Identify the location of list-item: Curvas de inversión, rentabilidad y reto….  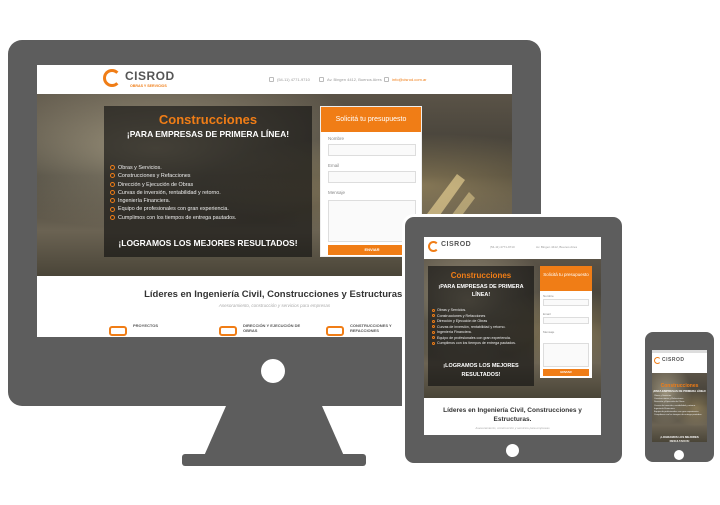
(173, 194).